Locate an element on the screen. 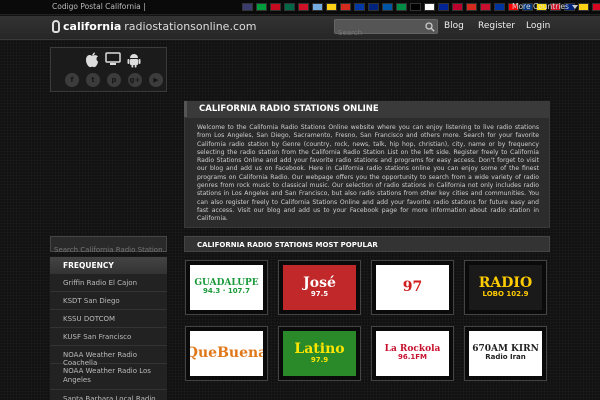  mobile-device-icon is located at coordinates (113, 59).